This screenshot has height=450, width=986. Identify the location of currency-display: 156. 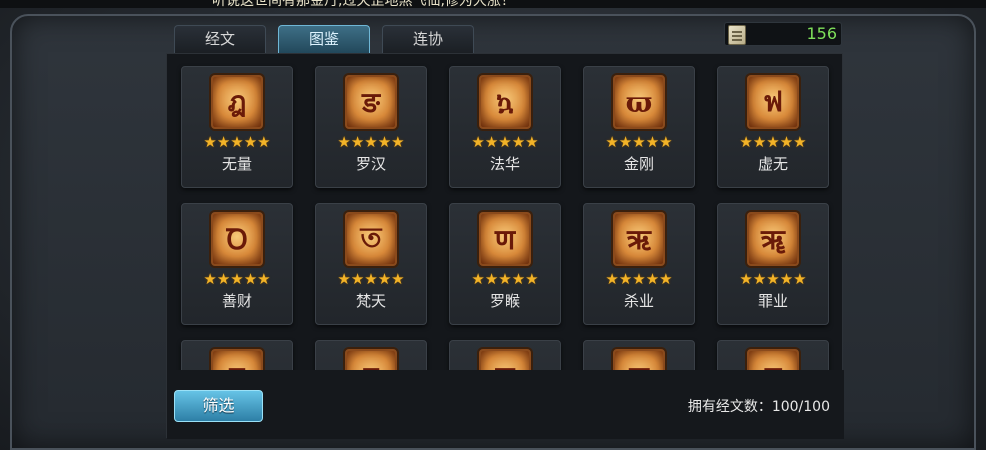
(783, 34).